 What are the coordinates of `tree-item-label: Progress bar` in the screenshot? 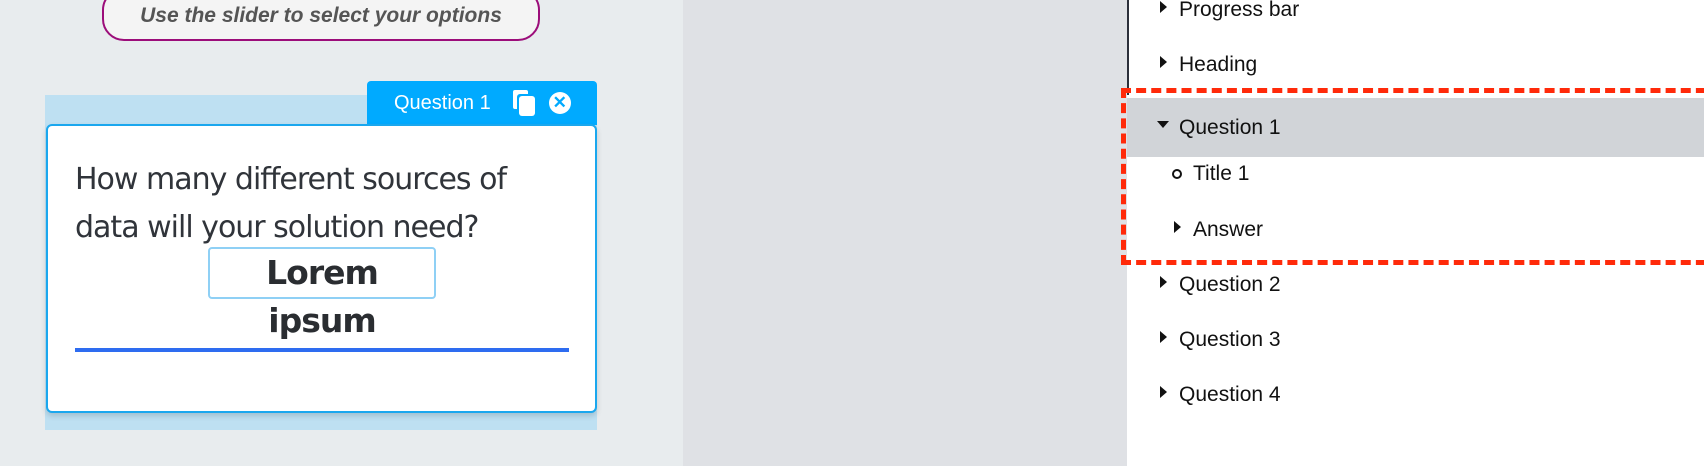 It's located at (1239, 10).